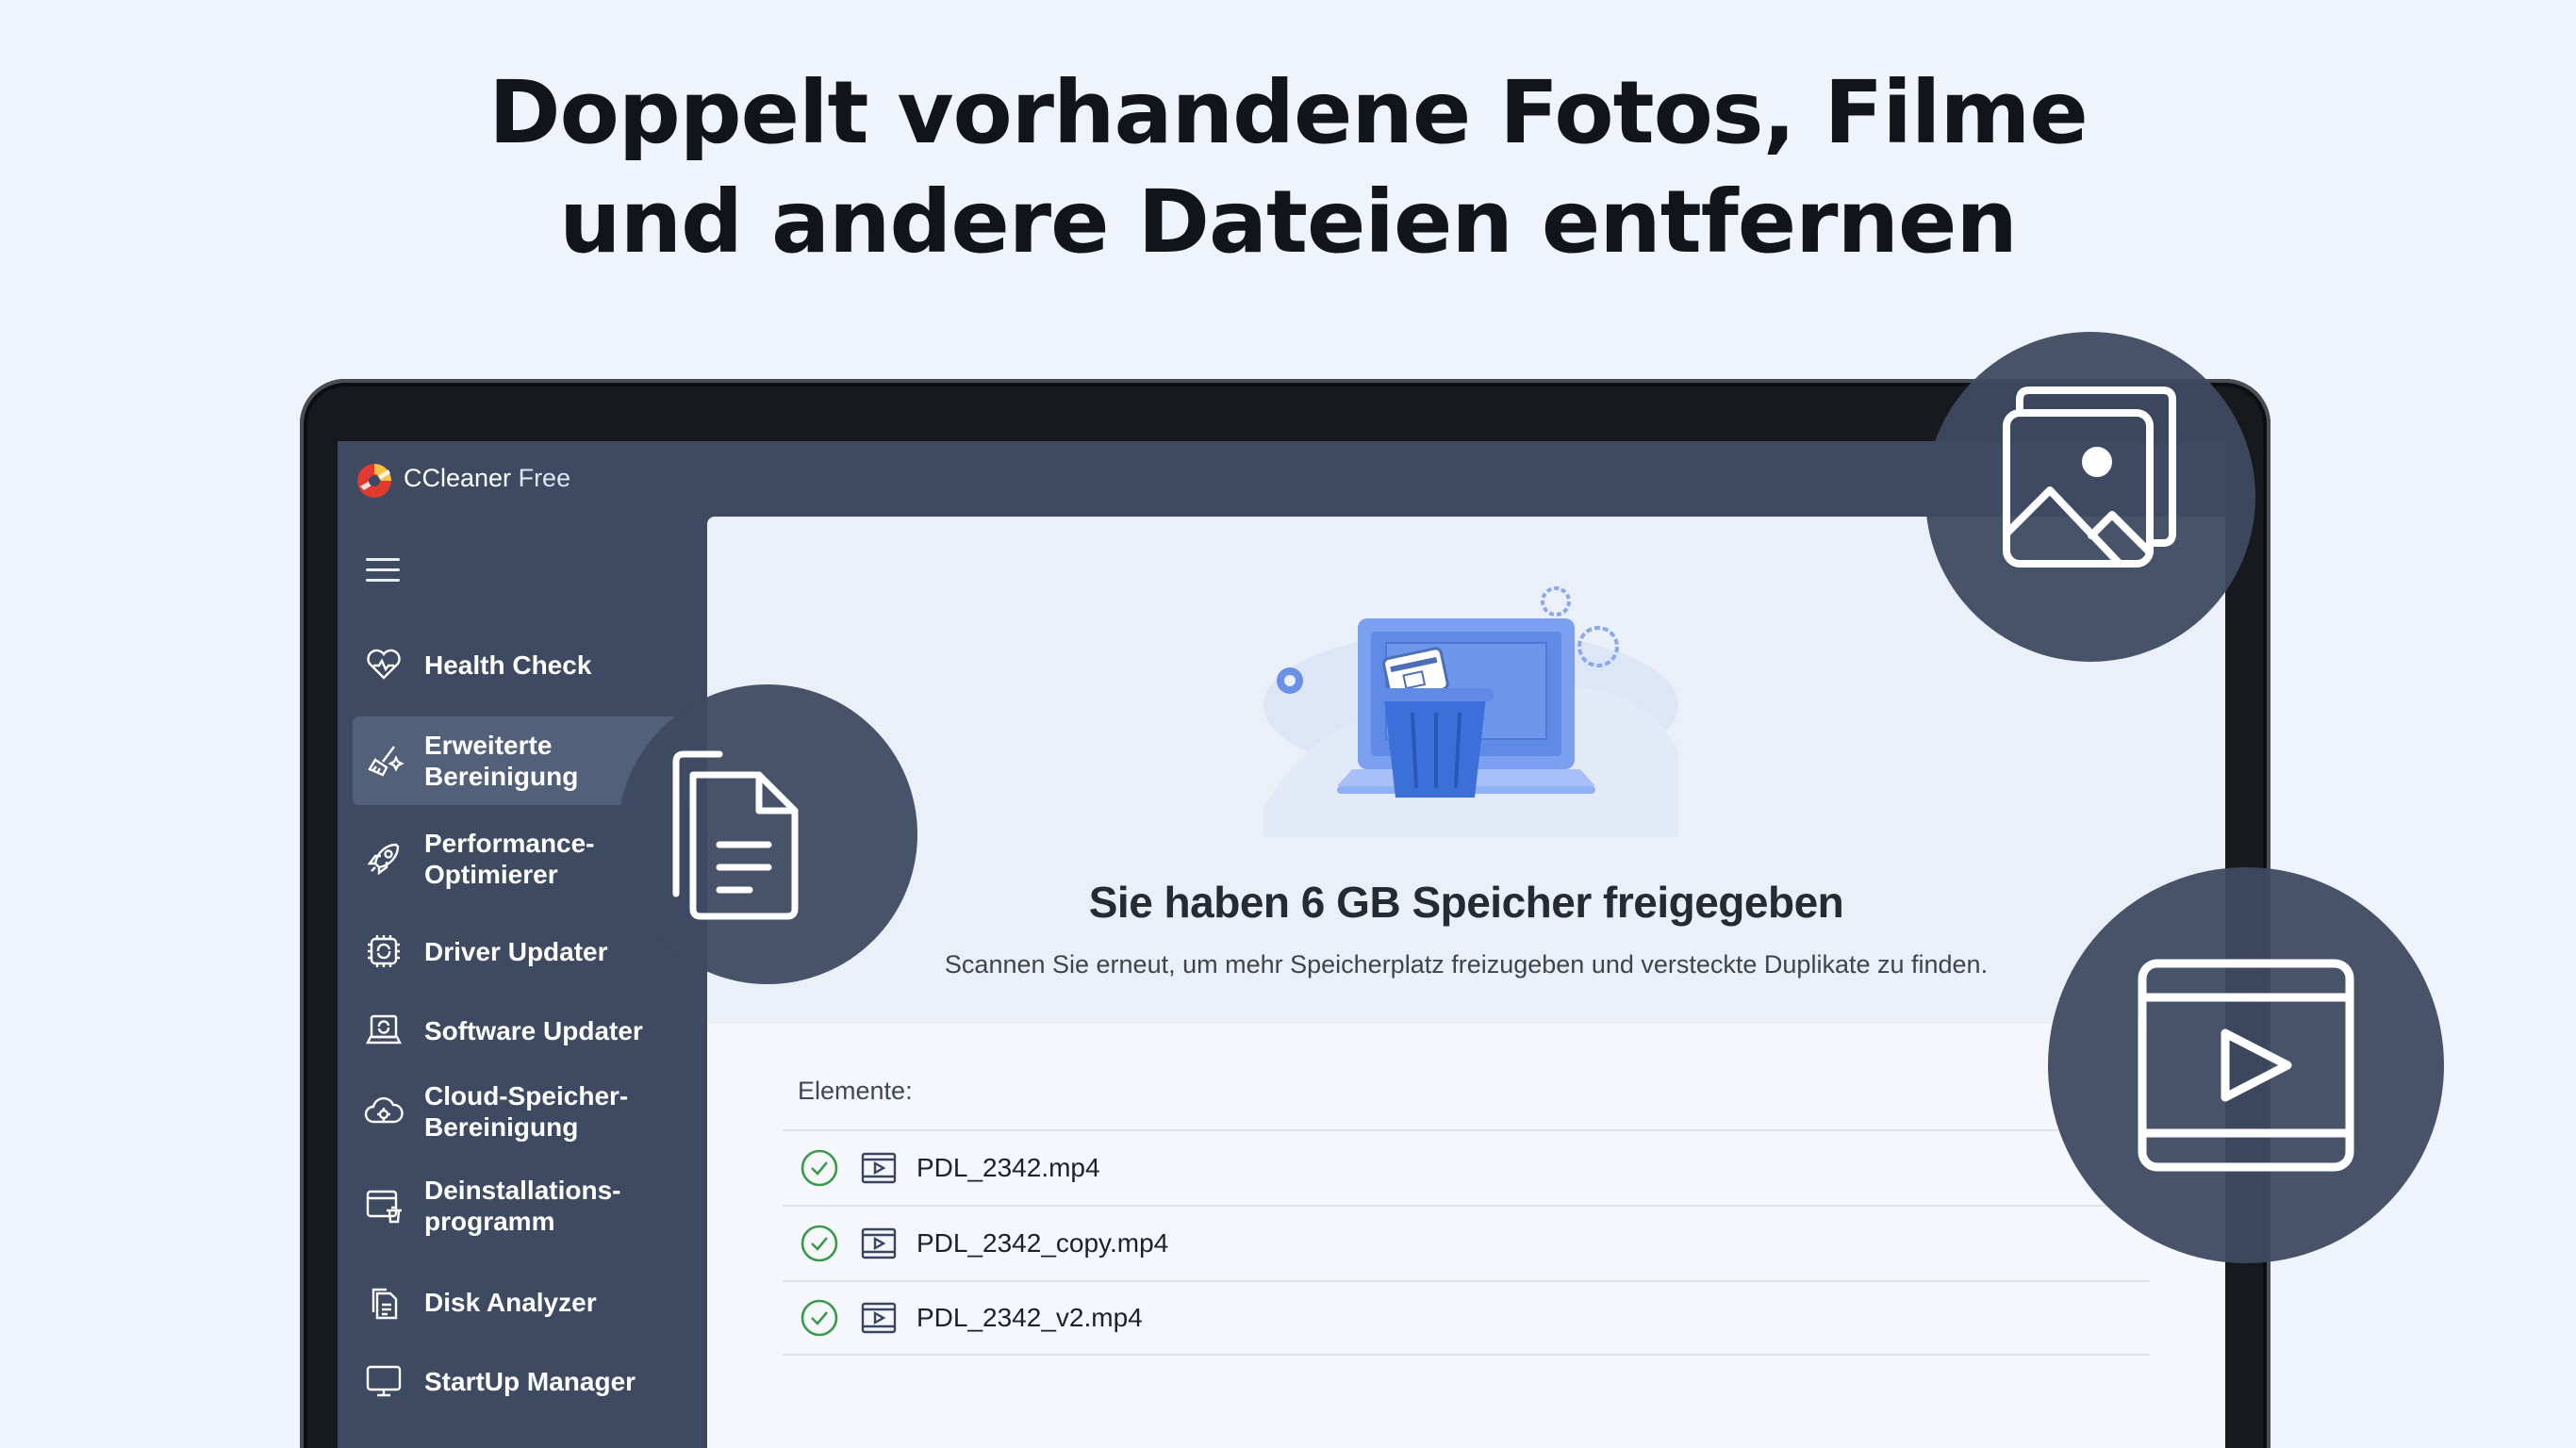  What do you see at coordinates (530, 1381) in the screenshot?
I see `sidebar-item-label: StartUp Manager` at bounding box center [530, 1381].